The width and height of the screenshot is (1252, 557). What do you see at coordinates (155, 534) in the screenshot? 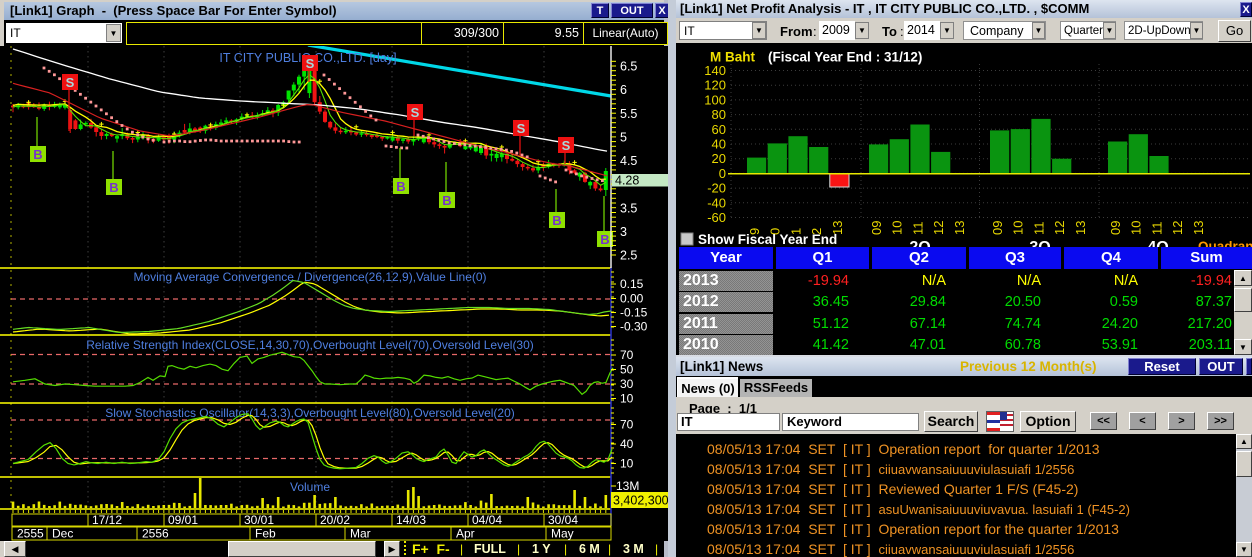
I see `svg-text: 2556` at bounding box center [155, 534].